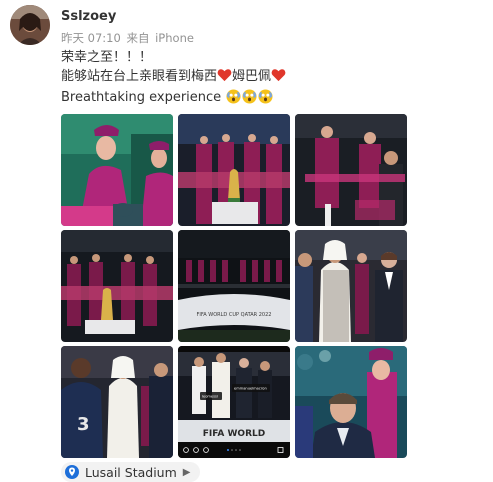 Image resolution: width=493 pixels, height=482 pixels. I want to click on post-text-line2: 能够站在台上亲眼看到梅西 姆巴佩, so click(173, 76).